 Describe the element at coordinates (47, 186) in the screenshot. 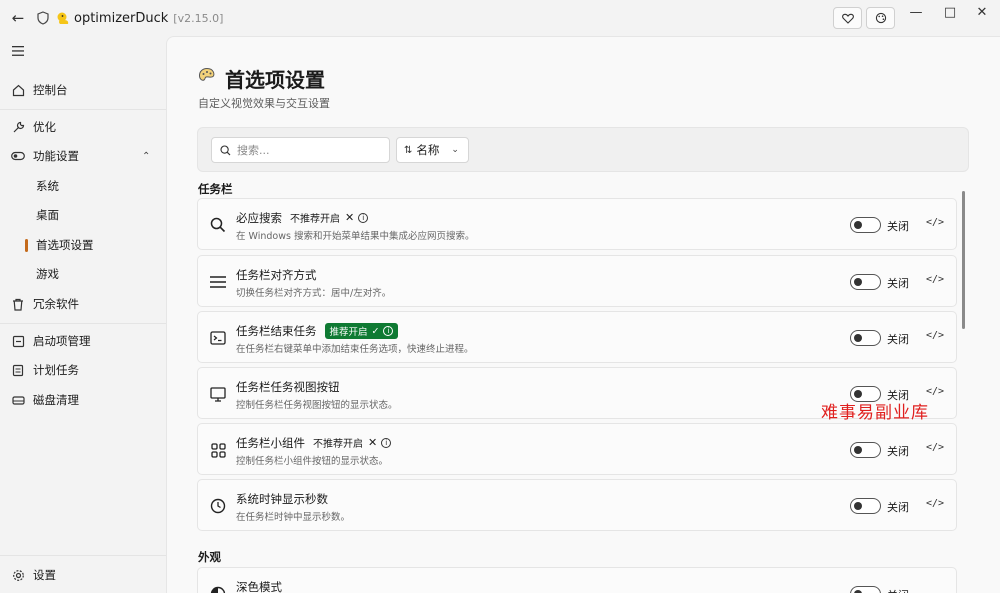

I see `sidebar-item-label: 系统` at that location.